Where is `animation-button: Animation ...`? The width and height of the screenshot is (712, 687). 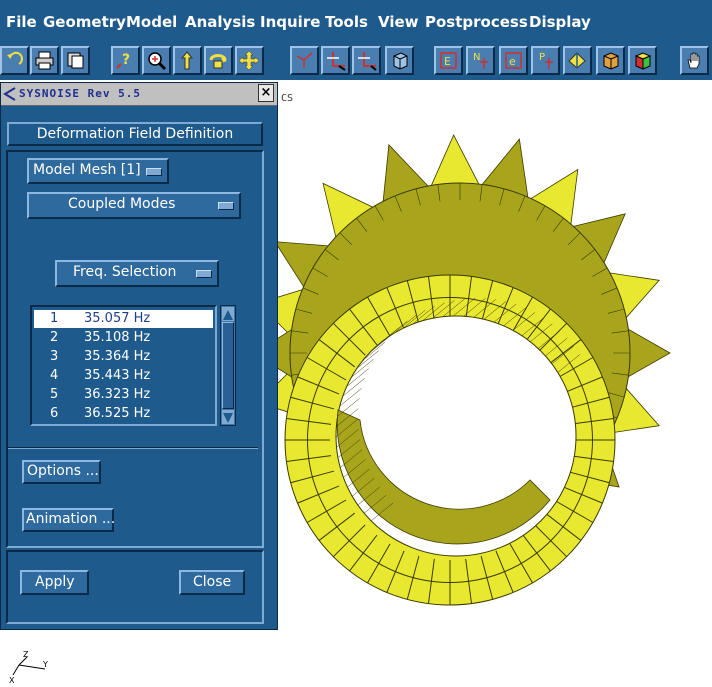
animation-button: Animation ... is located at coordinates (69, 520).